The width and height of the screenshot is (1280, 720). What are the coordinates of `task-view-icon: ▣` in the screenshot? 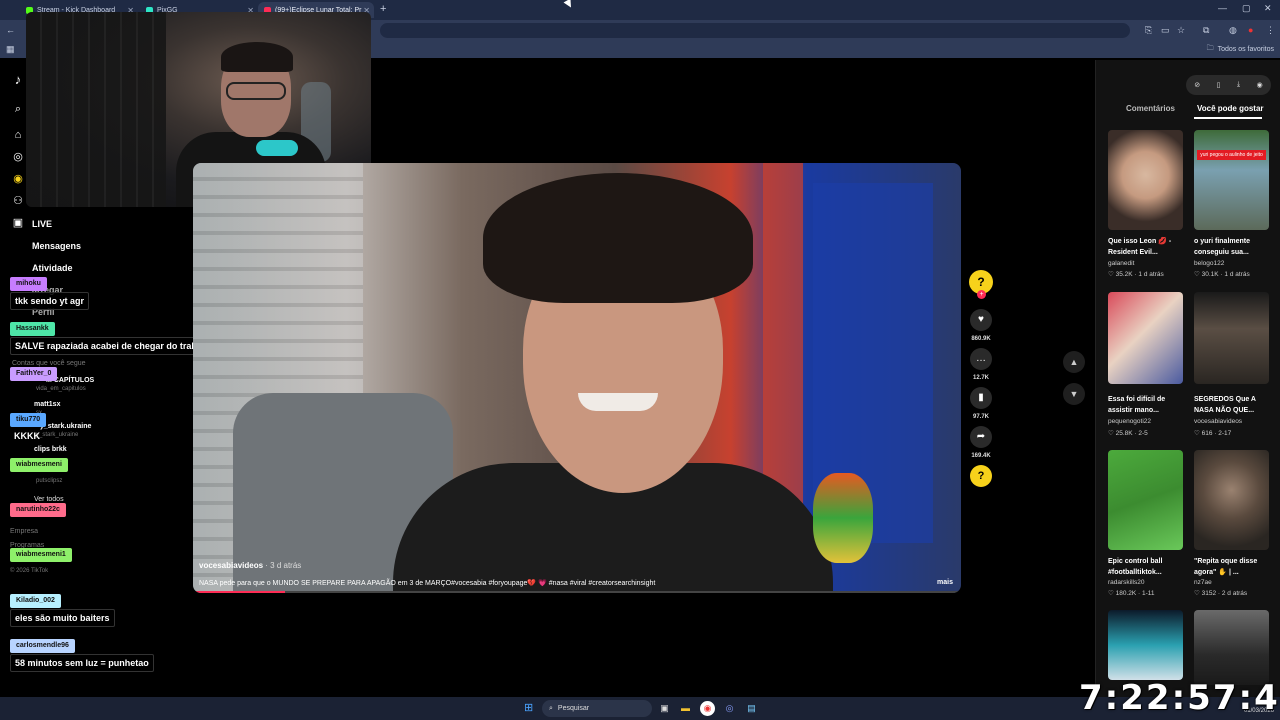 It's located at (664, 708).